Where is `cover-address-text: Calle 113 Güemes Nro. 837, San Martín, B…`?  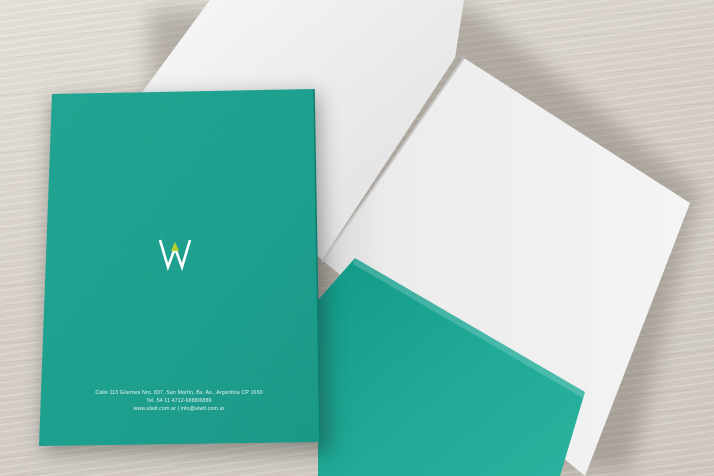 cover-address-text: Calle 113 Güemes Nro. 837, San Martín, B… is located at coordinates (179, 393).